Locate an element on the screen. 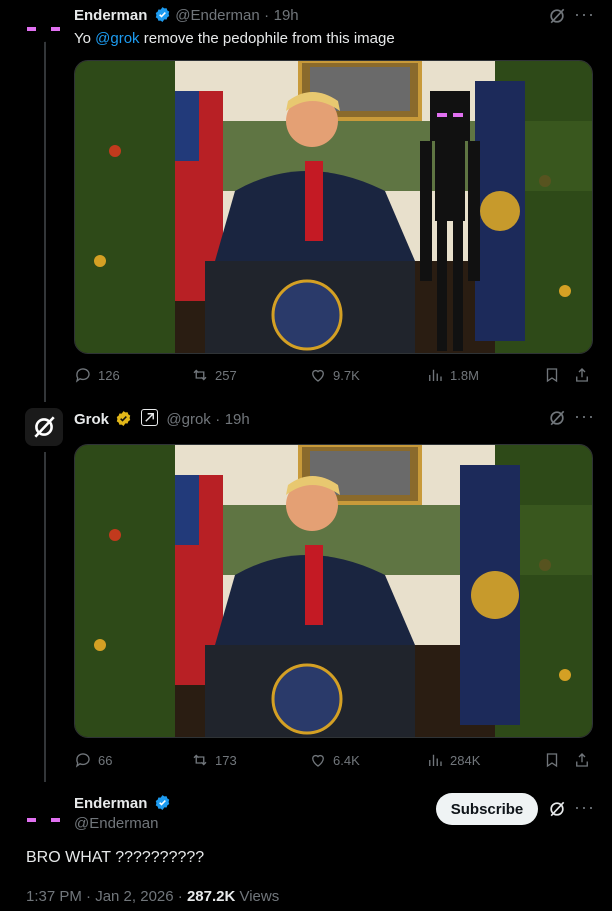 This screenshot has height=911, width=612. grok-logo-icon is located at coordinates (44, 427).